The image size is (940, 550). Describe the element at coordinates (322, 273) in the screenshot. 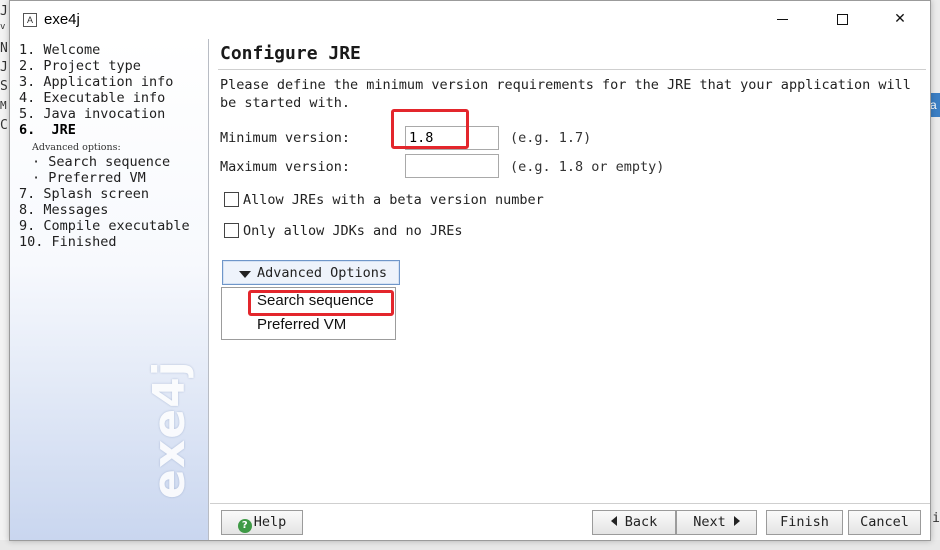

I see `advanced-options-label: Advanced Options` at that location.